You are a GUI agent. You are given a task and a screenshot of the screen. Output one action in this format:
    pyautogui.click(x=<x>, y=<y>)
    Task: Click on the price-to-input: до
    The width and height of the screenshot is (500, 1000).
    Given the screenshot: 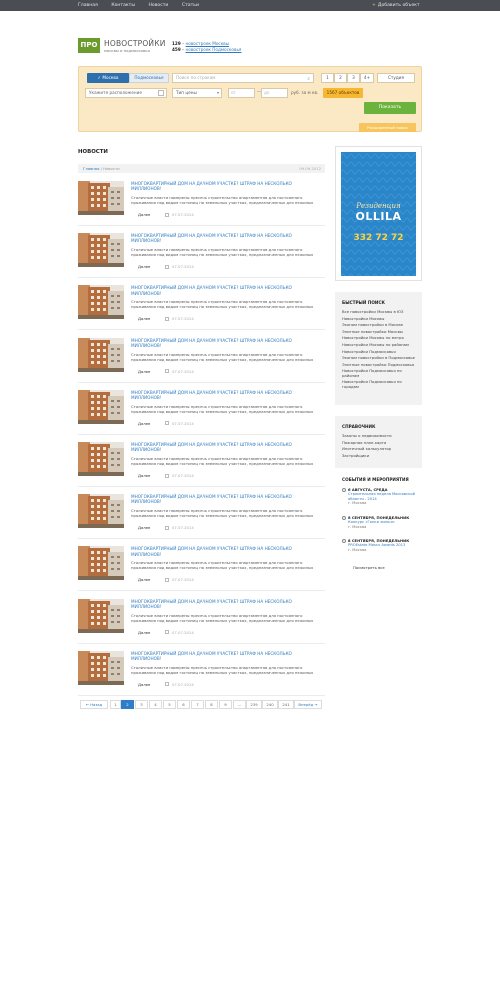 What is the action you would take?
    pyautogui.click(x=274, y=93)
    